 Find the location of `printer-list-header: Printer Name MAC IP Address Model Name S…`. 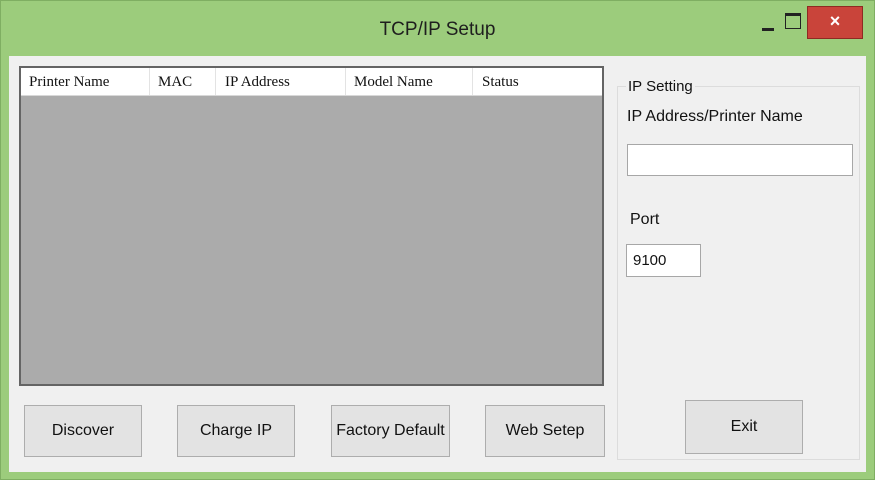

printer-list-header: Printer Name MAC IP Address Model Name S… is located at coordinates (311, 82).